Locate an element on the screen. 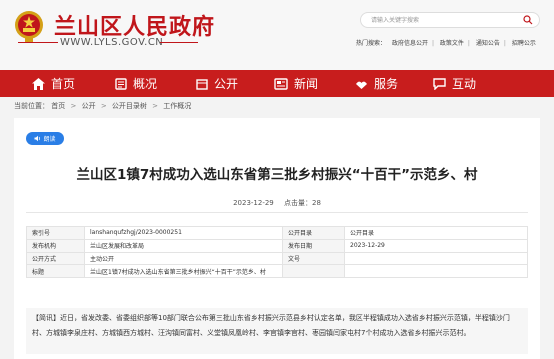  table-key: 公开目录 is located at coordinates (313, 233).